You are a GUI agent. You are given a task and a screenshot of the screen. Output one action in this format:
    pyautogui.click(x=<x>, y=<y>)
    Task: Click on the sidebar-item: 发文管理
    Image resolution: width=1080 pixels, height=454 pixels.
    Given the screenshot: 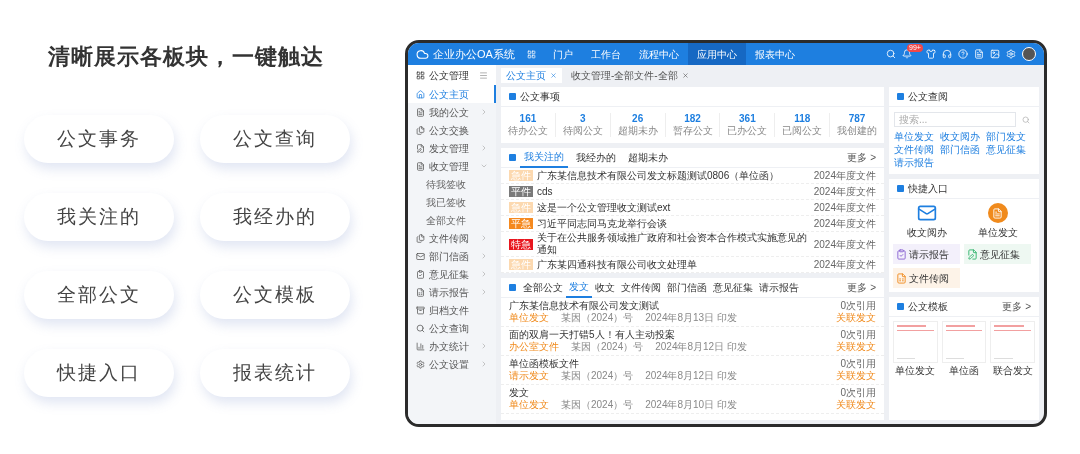 What is the action you would take?
    pyautogui.click(x=452, y=148)
    